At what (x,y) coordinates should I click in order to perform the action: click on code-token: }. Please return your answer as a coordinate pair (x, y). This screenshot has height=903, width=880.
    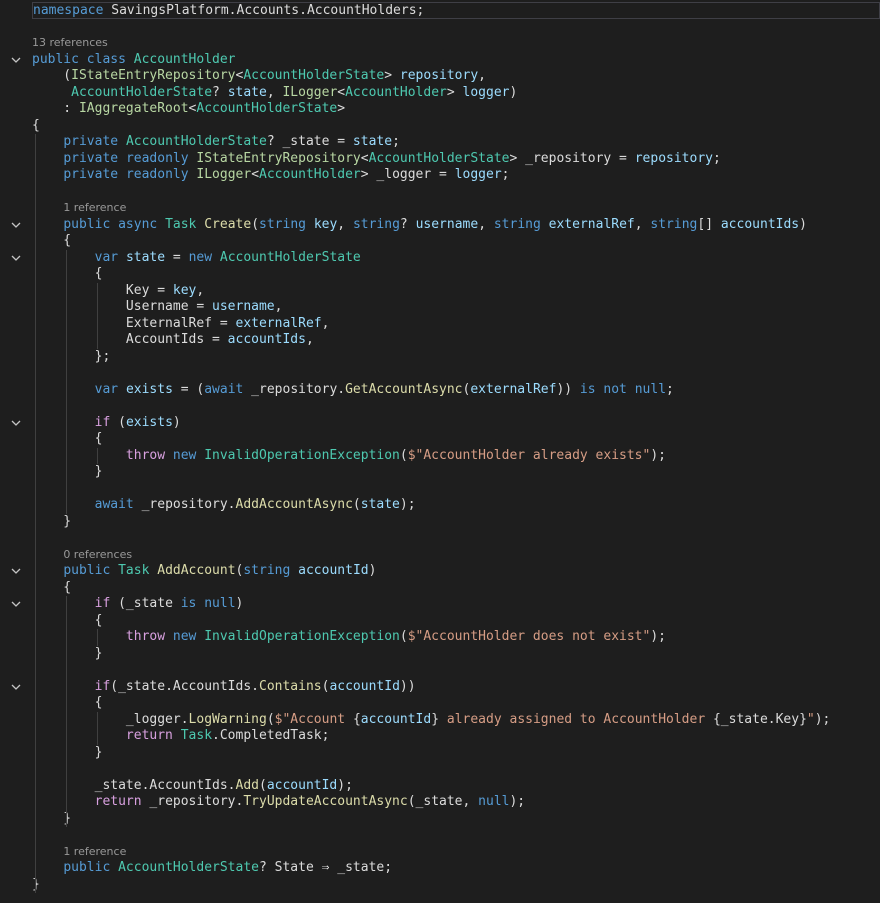
    Looking at the image, I should click on (67, 471).